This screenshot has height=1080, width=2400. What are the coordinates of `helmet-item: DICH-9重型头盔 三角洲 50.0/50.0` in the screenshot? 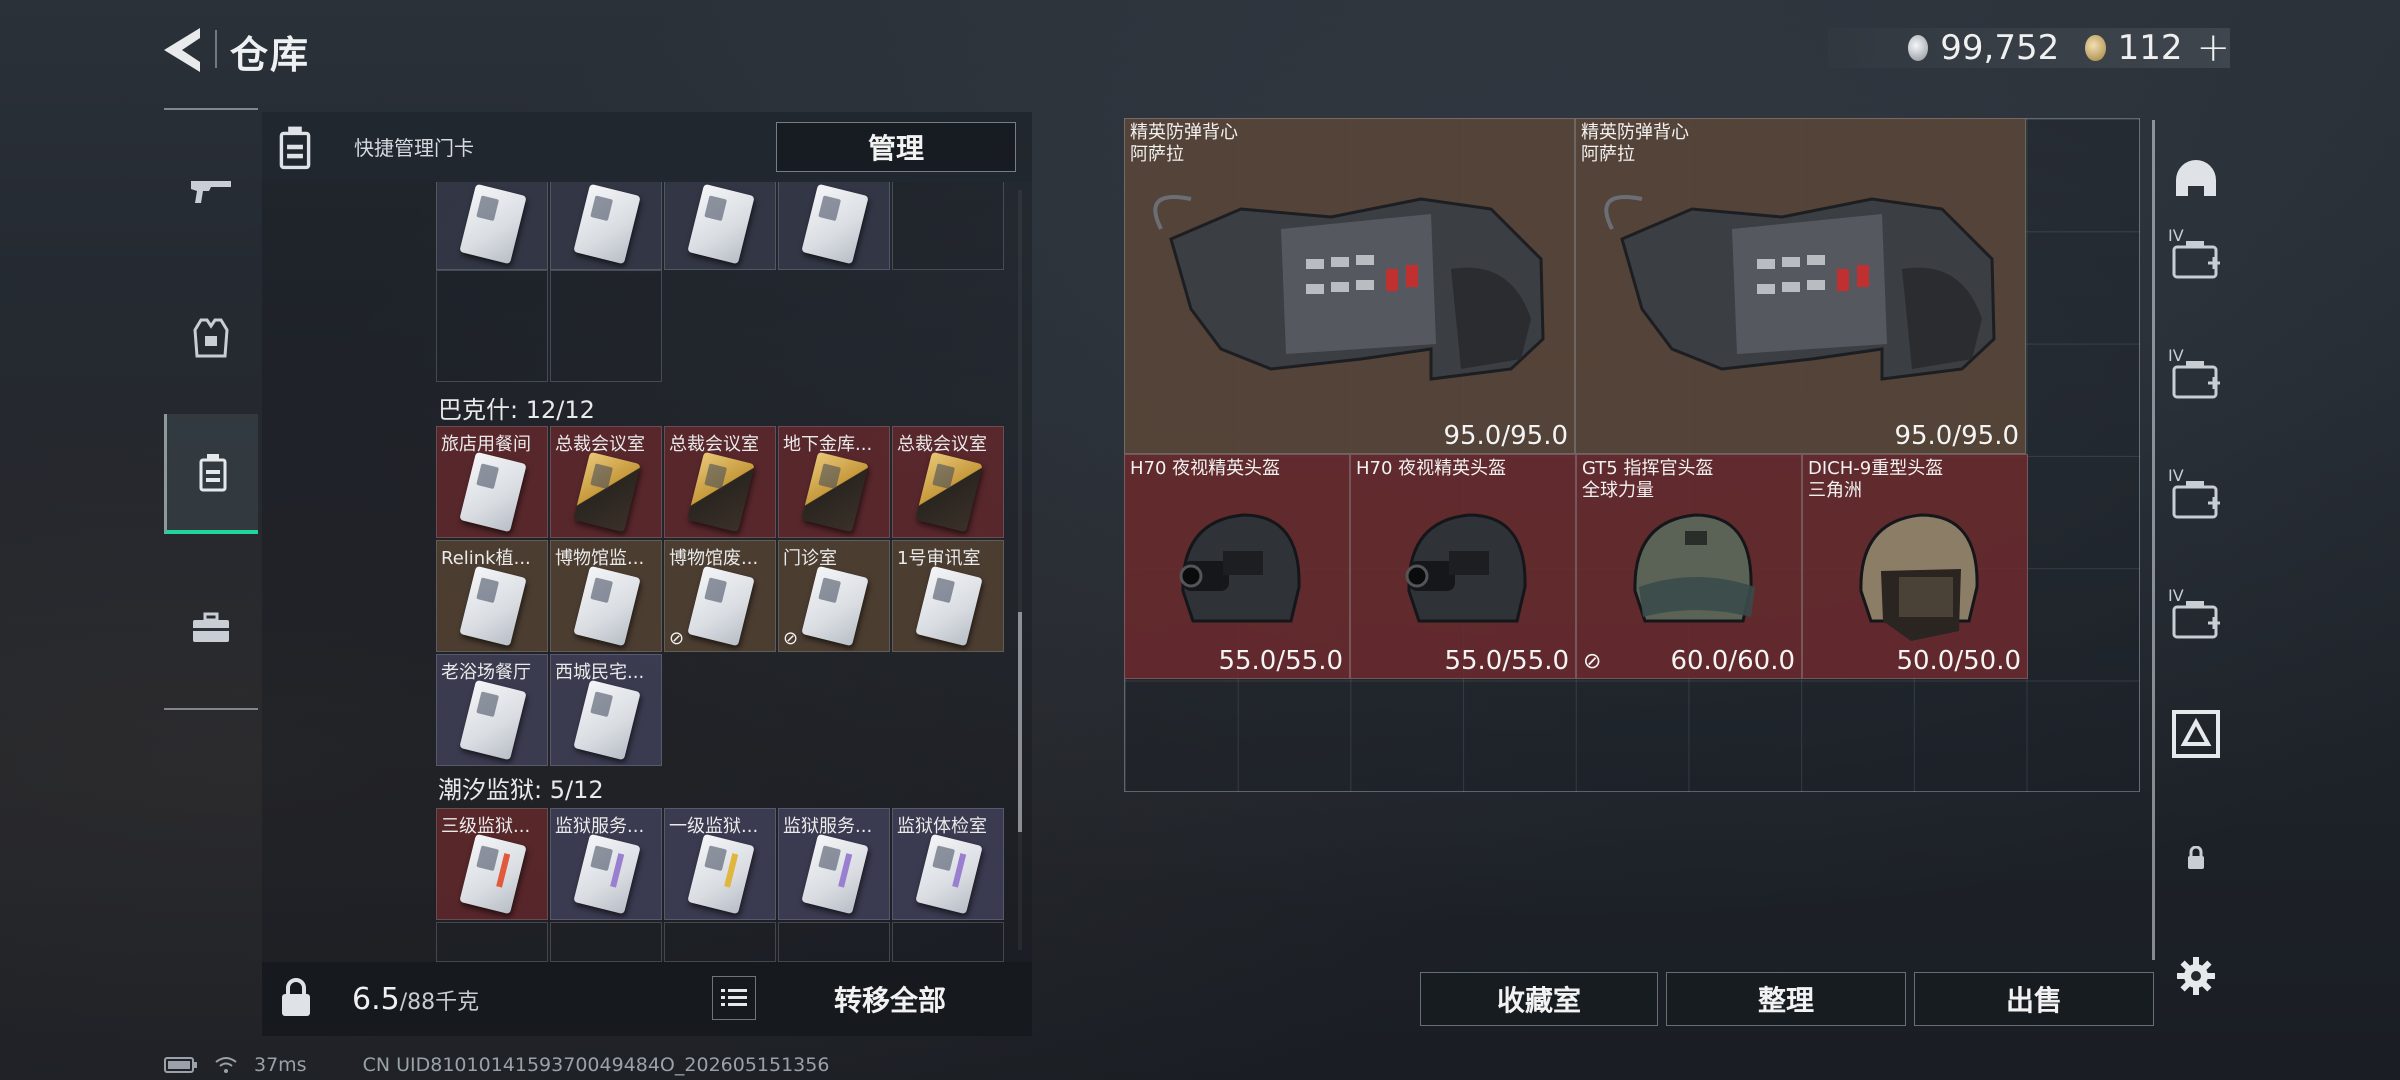 It's located at (1915, 566).